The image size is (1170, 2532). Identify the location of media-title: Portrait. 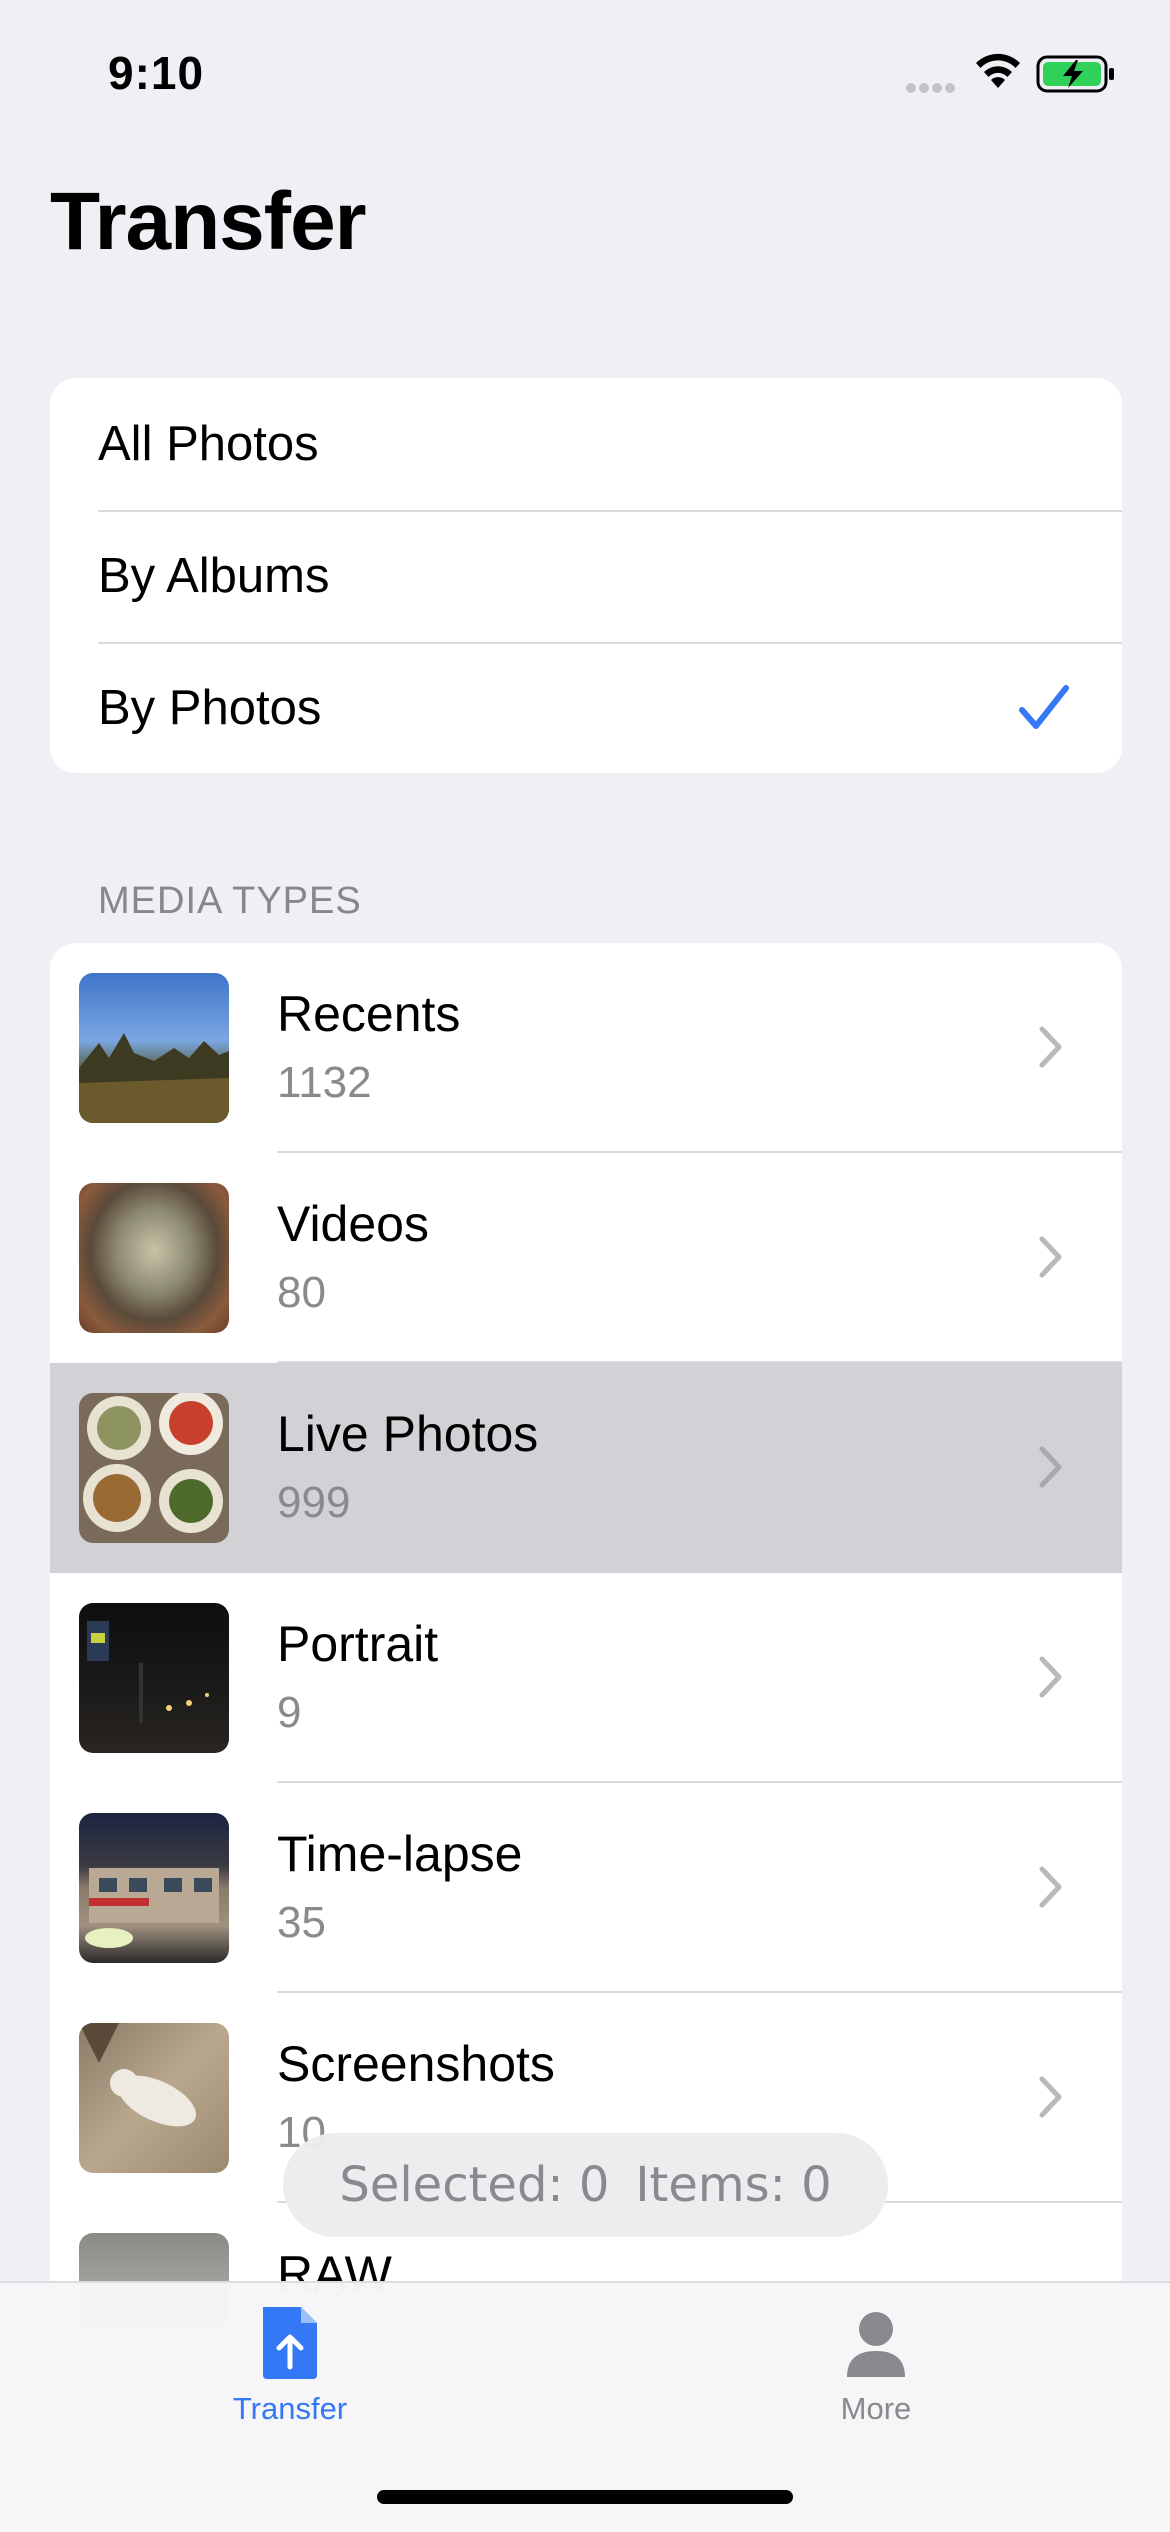
(358, 1644).